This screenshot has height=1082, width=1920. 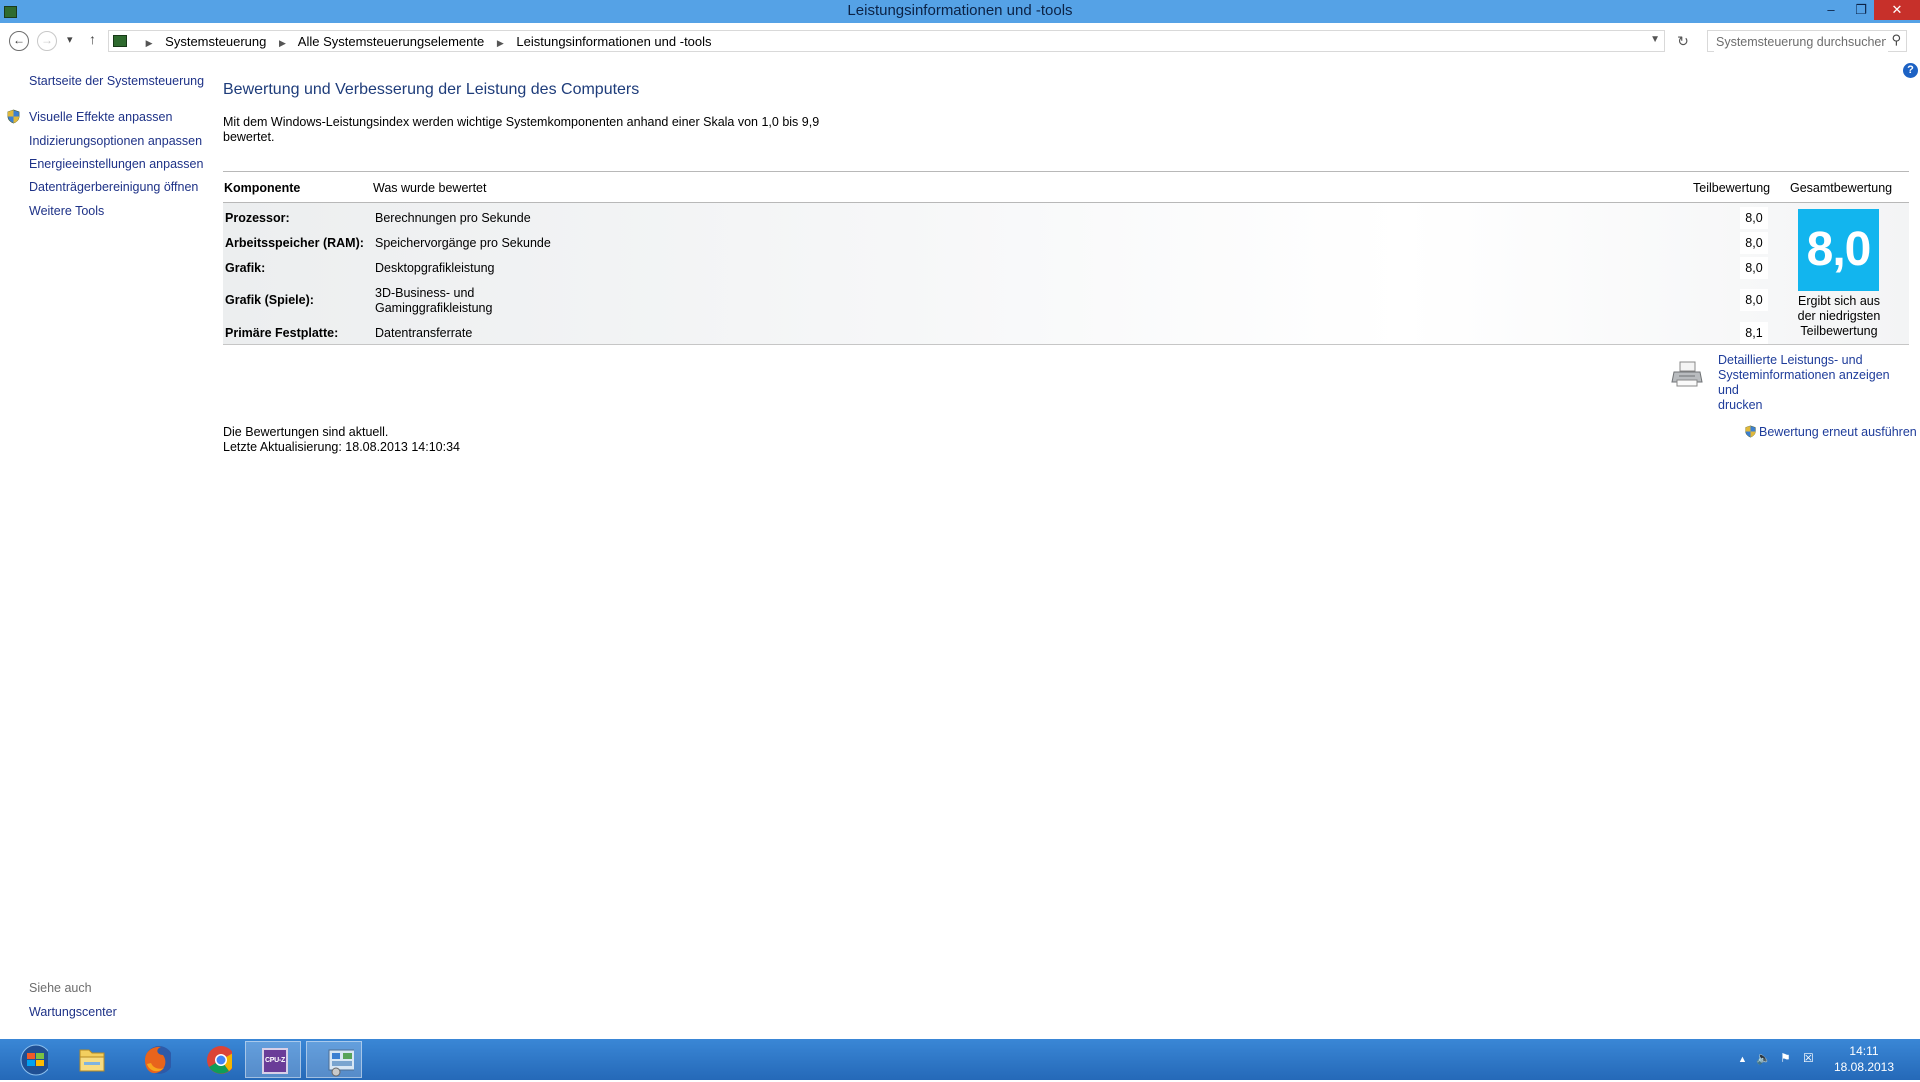 I want to click on address-dropdown-button: ▼, so click(x=1655, y=39).